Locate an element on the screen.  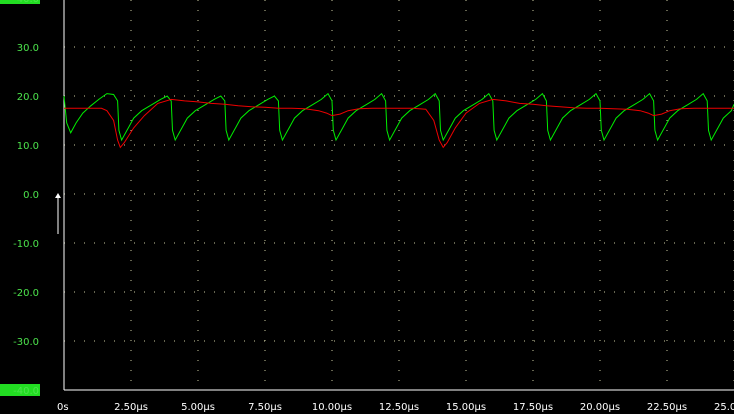
y-tick-label: -30.0 is located at coordinates (26, 342).